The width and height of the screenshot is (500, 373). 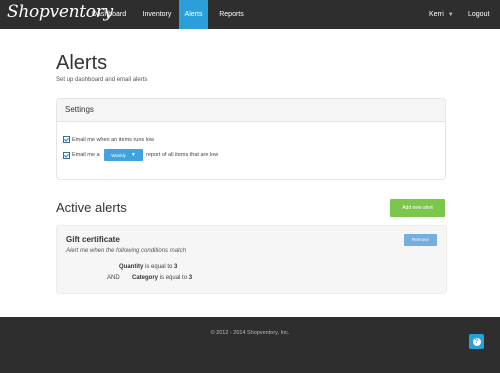 What do you see at coordinates (91, 207) in the screenshot?
I see `active-alerts-title: Active alerts` at bounding box center [91, 207].